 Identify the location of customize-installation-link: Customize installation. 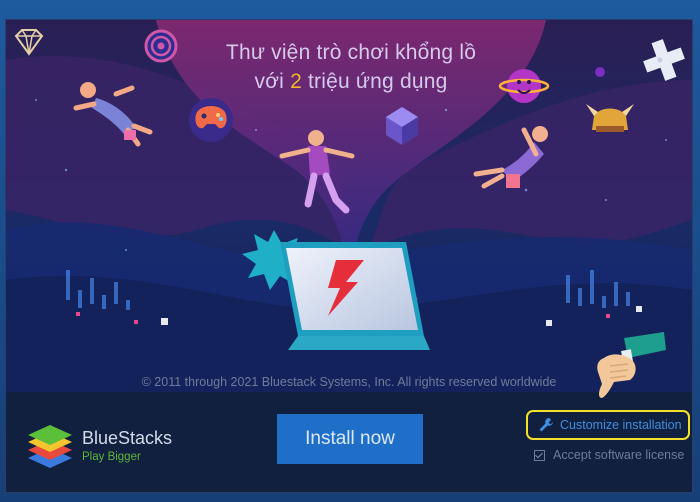
(608, 425).